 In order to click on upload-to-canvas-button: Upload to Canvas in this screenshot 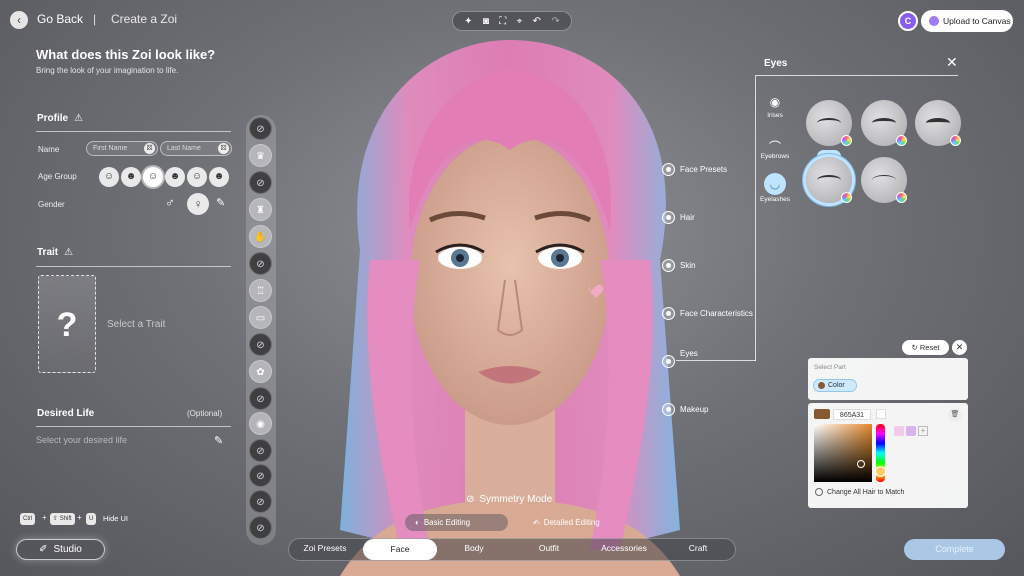, I will do `click(967, 21)`.